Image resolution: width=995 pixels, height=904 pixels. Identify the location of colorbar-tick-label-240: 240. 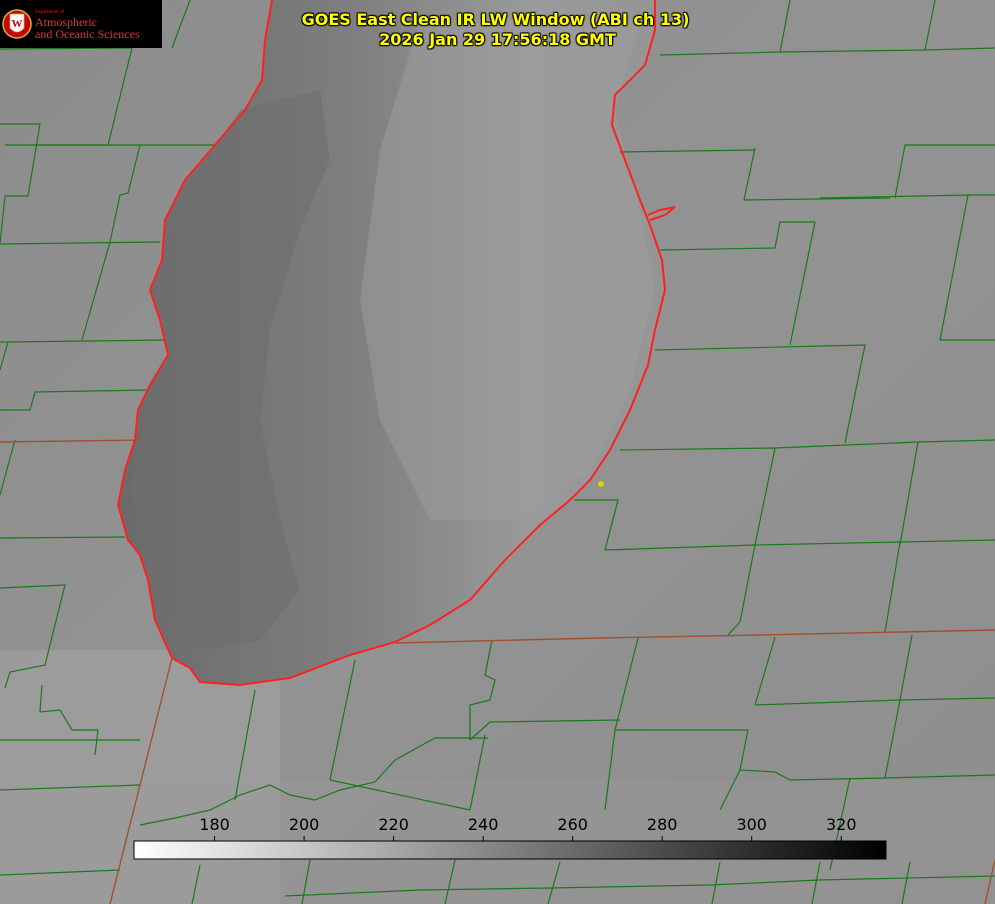
(483, 824).